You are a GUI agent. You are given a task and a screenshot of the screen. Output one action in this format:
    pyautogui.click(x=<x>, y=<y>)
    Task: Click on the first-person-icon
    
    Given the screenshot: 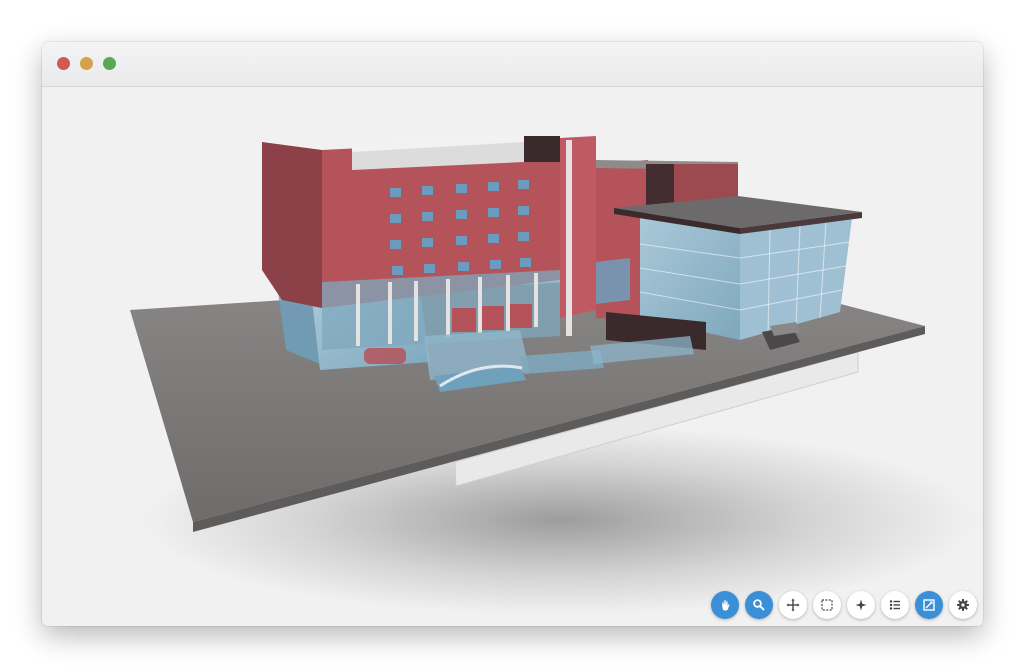 What is the action you would take?
    pyautogui.click(x=861, y=605)
    